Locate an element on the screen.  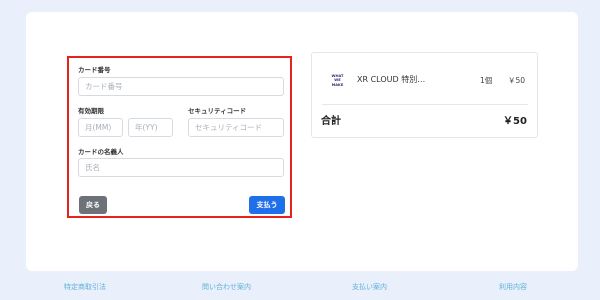
thumbnail-text-3: MAKE is located at coordinates (337, 84).